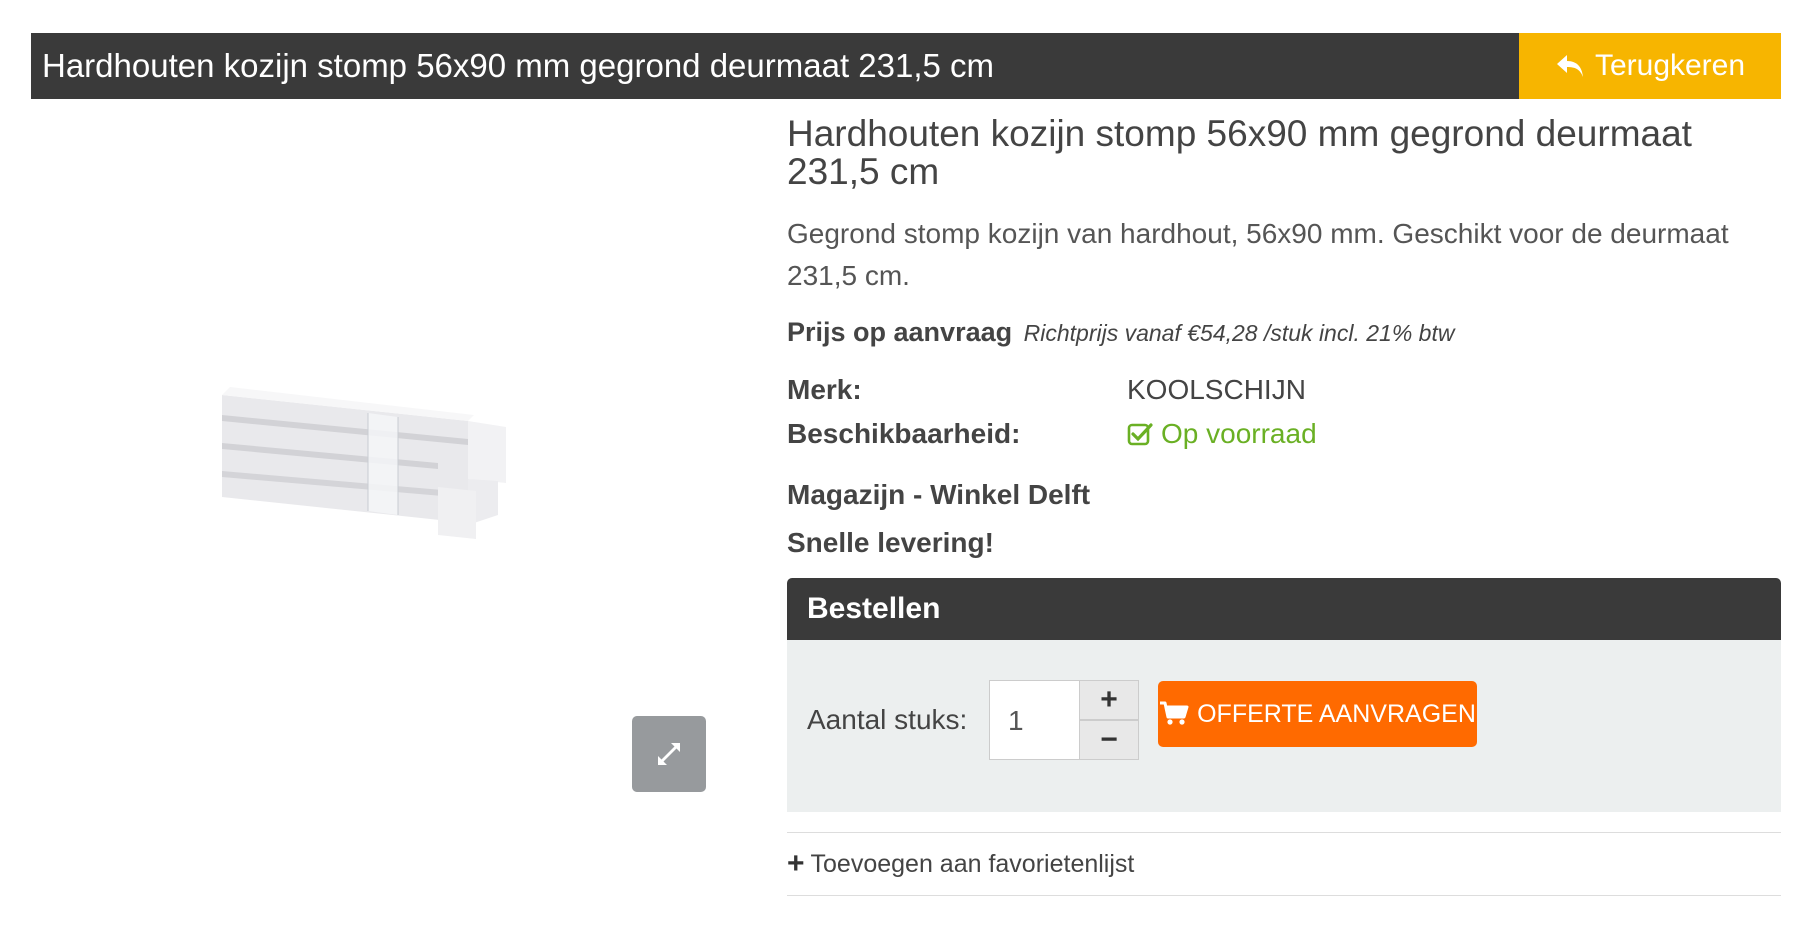 This screenshot has width=1798, height=950. What do you see at coordinates (900, 332) in the screenshot?
I see `price-on-request: Prijs op aanvraag` at bounding box center [900, 332].